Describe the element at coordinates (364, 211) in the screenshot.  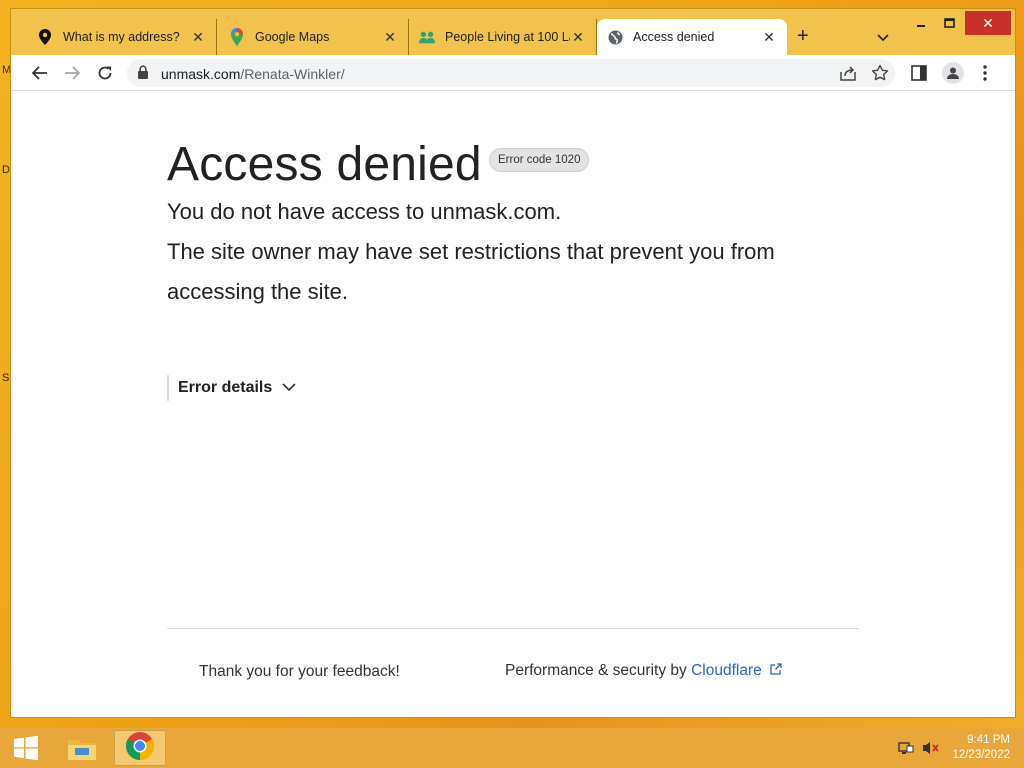
I see `access-message: You do not have access to unmask.com.` at that location.